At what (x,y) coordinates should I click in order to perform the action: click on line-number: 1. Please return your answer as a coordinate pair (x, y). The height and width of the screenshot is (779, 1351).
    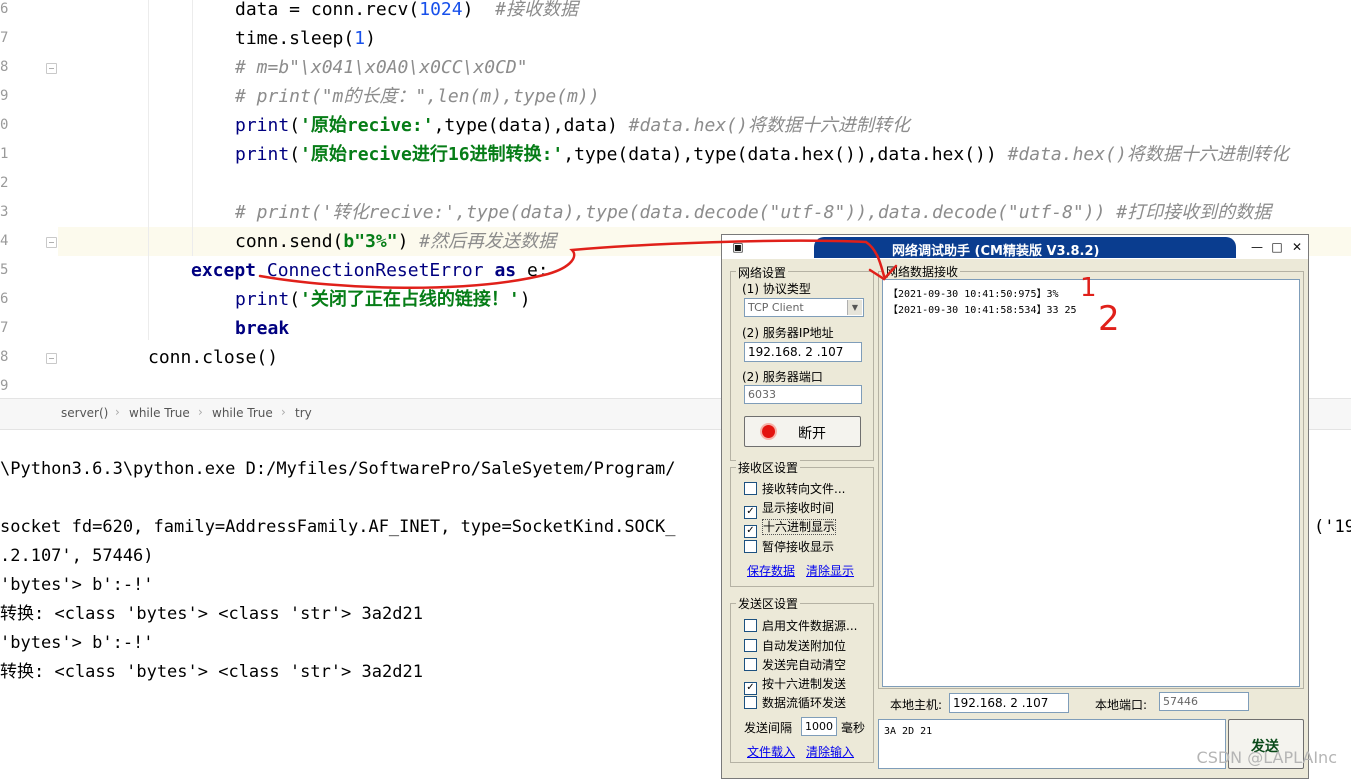
    Looking at the image, I should click on (4, 154).